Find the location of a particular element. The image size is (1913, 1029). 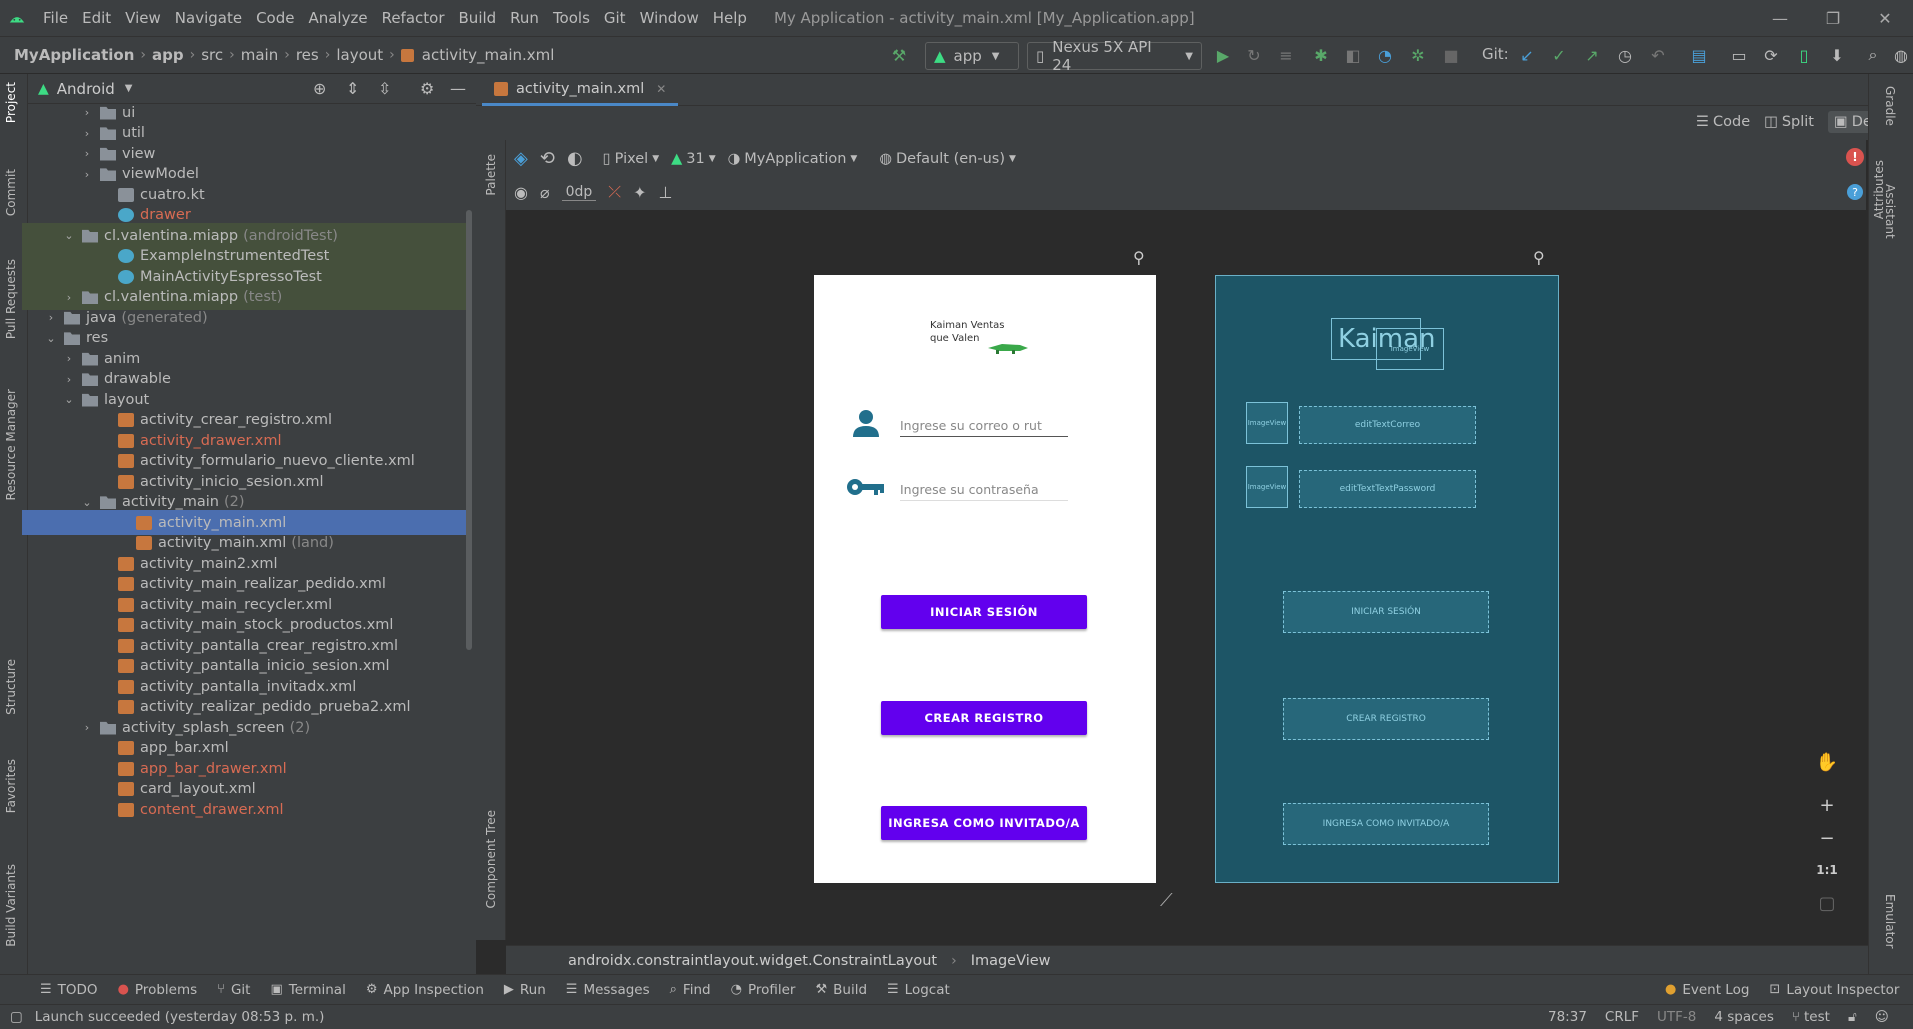

blueprint-image-user: ImageView is located at coordinates (1267, 423).